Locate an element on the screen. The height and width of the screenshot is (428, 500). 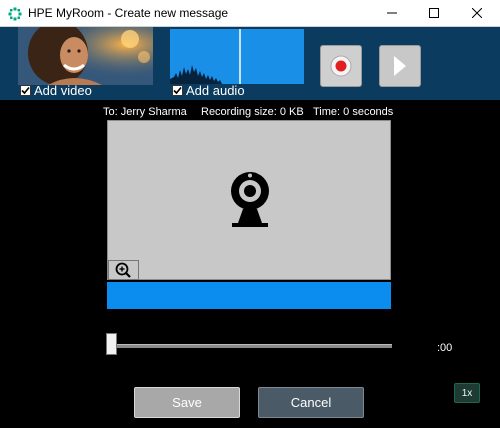
preview-status-bar is located at coordinates (249, 295).